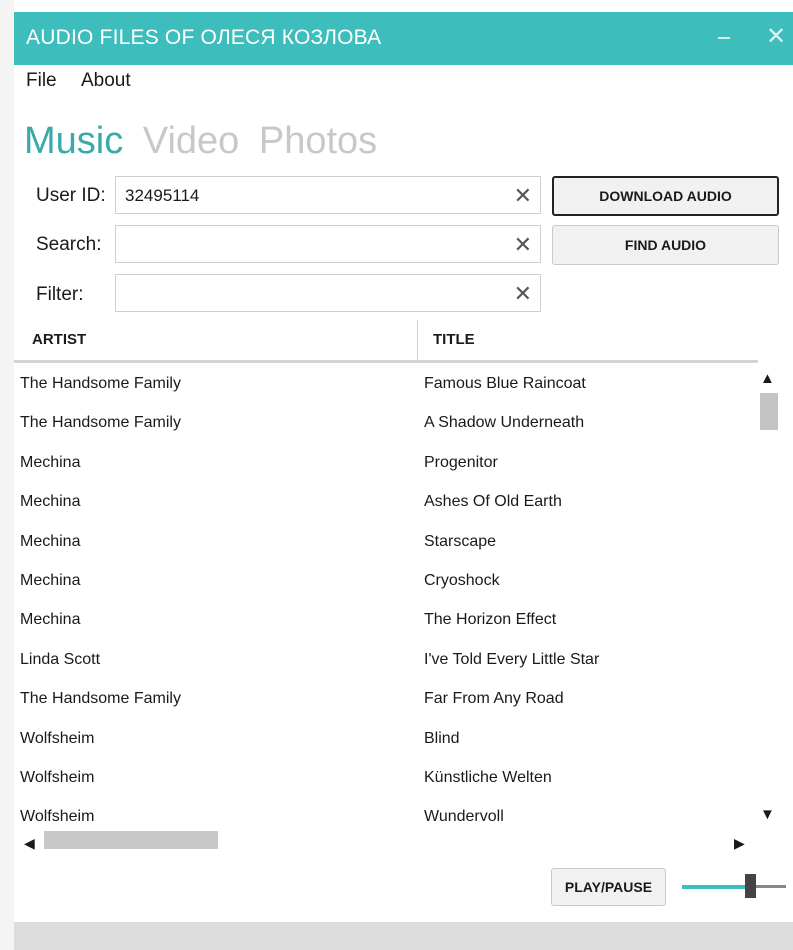  I want to click on menu-file: File, so click(41, 81).